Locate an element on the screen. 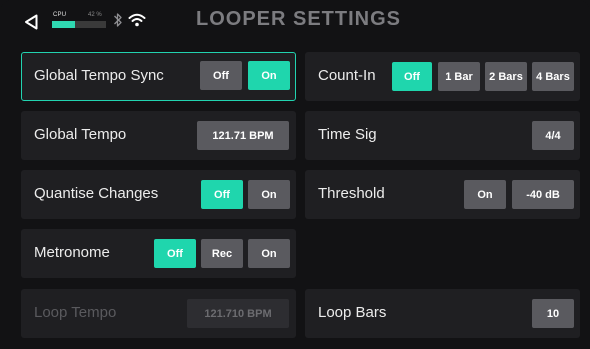  global-tempo-tile: Global Tempo 121.71 BPM is located at coordinates (158, 135).